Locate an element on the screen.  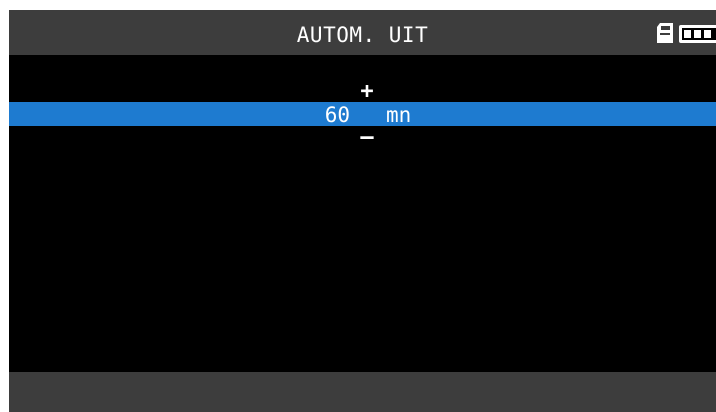
title-bar: AUTOM. UIT is located at coordinates (362, 32).